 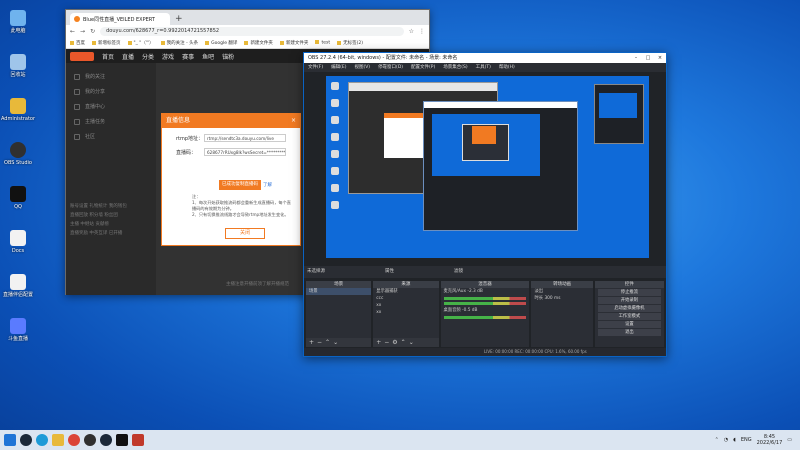 What do you see at coordinates (350, 43) in the screenshot?
I see `bookmark-item: 无标签(2)` at bounding box center [350, 43].